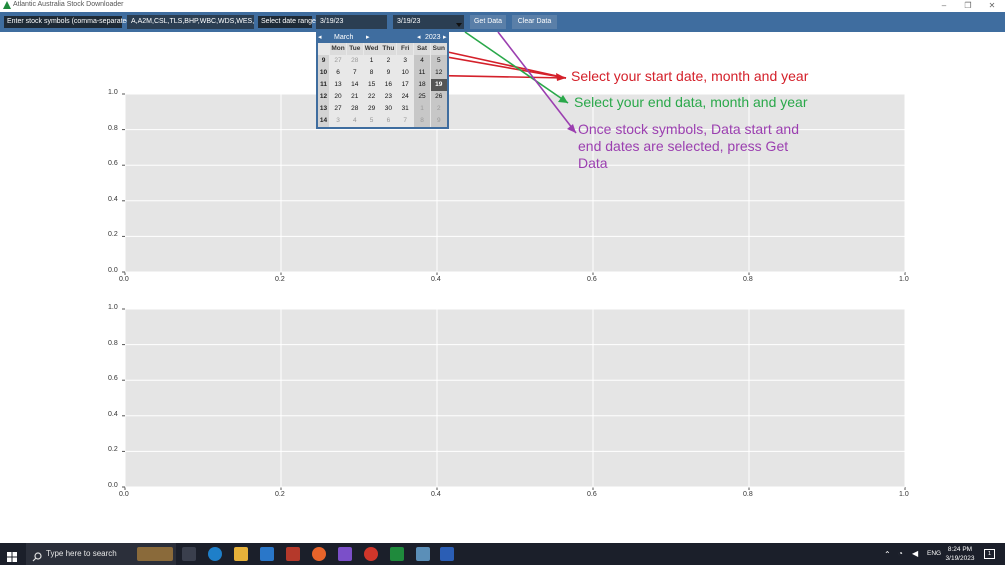 This screenshot has width=1005, height=567. Describe the element at coordinates (12, 555) in the screenshot. I see `windows-start-icon` at that location.